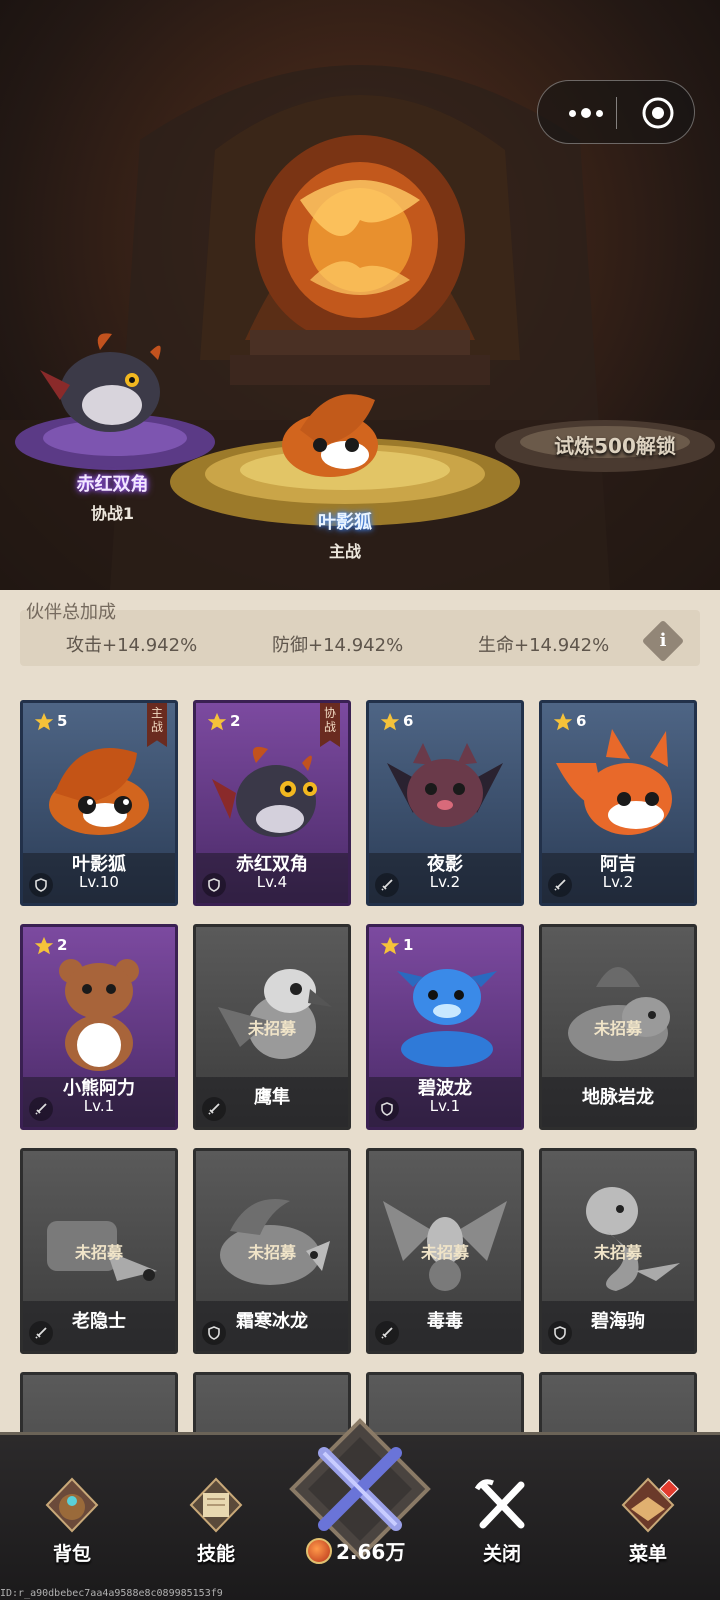 This screenshot has height=1600, width=720. I want to click on pet-card: 2 协战 赤红双角 Lv.4, so click(272, 803).